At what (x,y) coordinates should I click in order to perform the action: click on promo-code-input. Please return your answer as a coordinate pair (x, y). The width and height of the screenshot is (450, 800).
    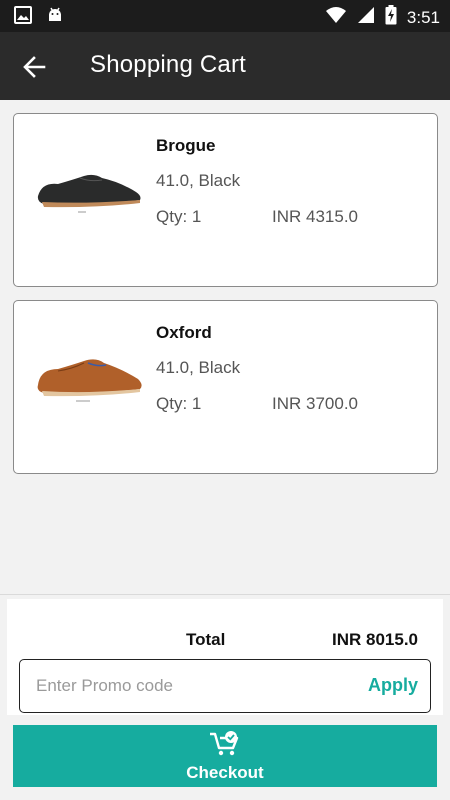
    Looking at the image, I should click on (191, 686).